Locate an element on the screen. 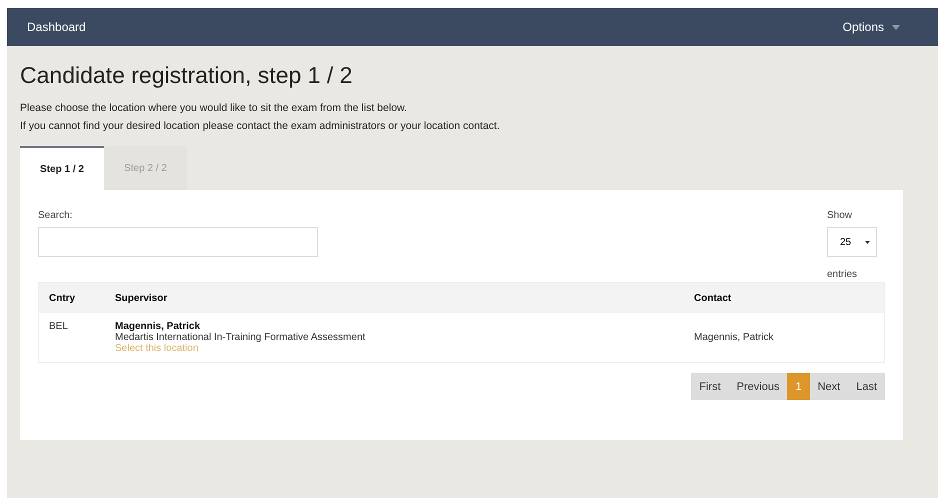 Image resolution: width=938 pixels, height=498 pixels. dashboard-link: Dashboard is located at coordinates (56, 27).